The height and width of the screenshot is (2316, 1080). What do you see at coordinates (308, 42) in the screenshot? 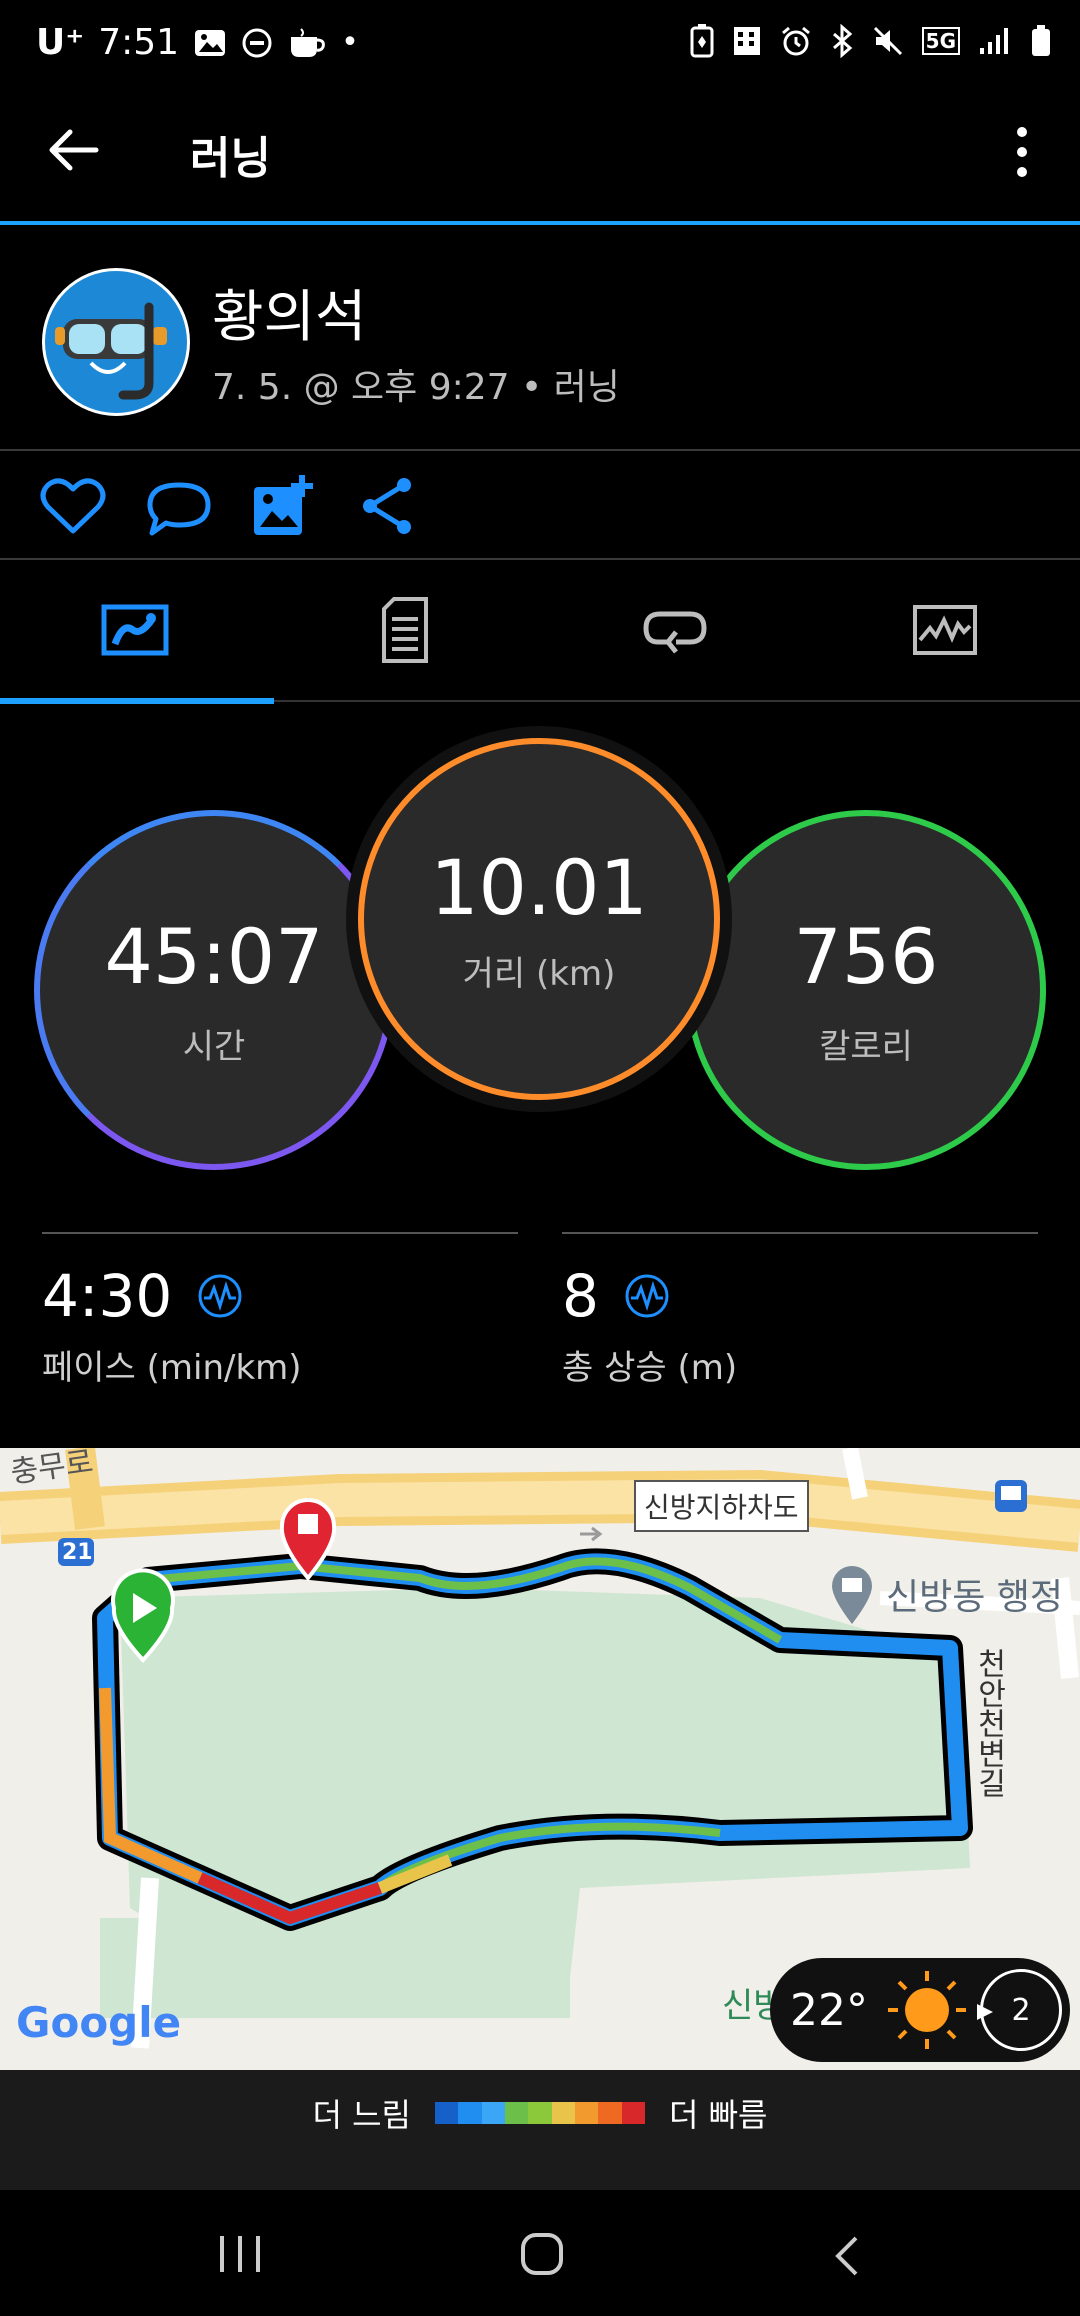
I see `coffee-icon` at bounding box center [308, 42].